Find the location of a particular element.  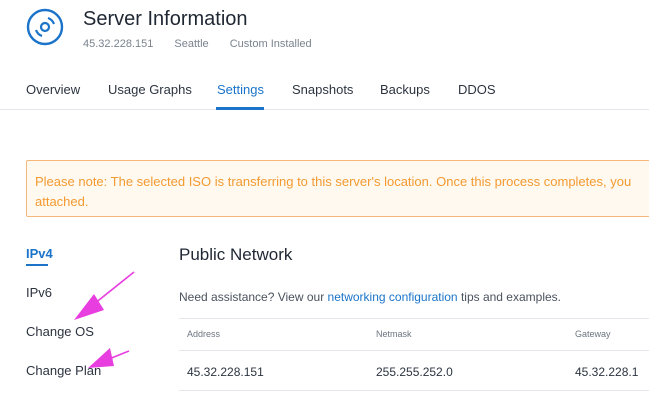

tab-backups: Backups is located at coordinates (405, 89).